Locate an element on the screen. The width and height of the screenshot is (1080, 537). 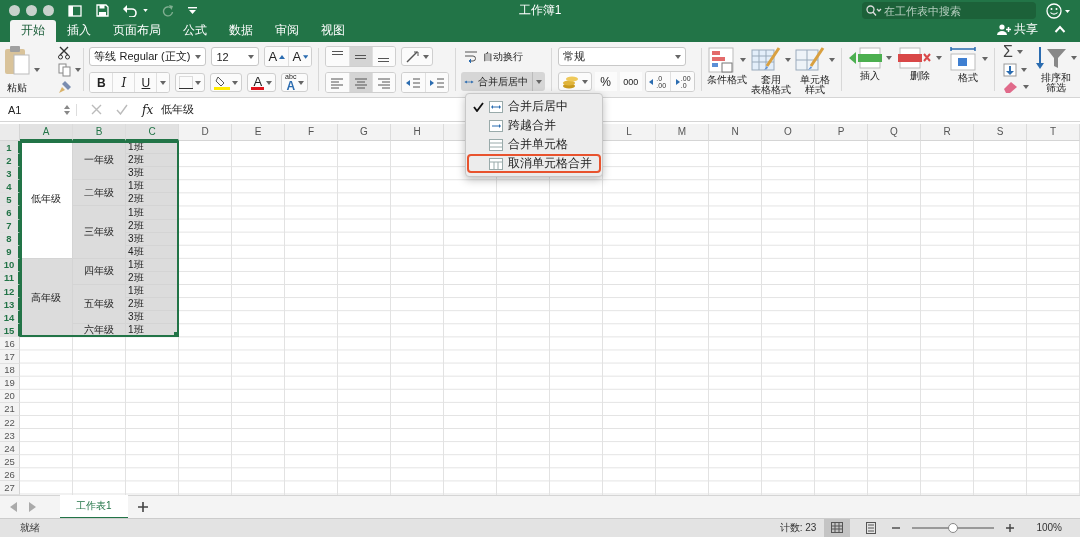
row-header: 15 is located at coordinates (10, 331).